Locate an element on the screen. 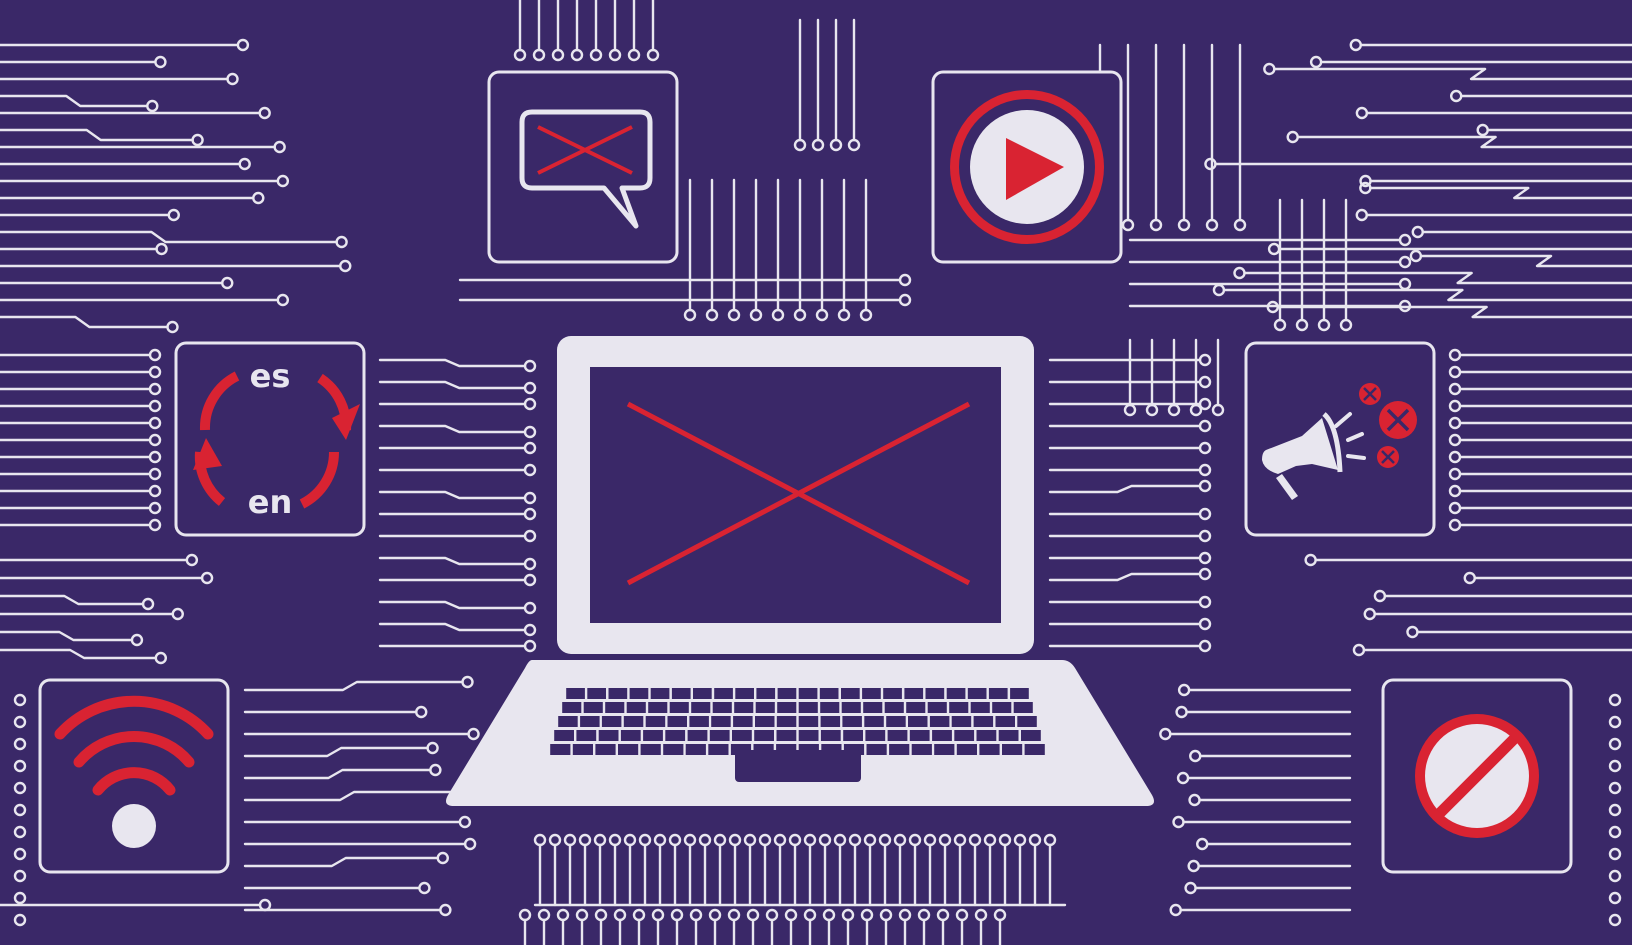  megaphone-tile is located at coordinates (1340, 439).